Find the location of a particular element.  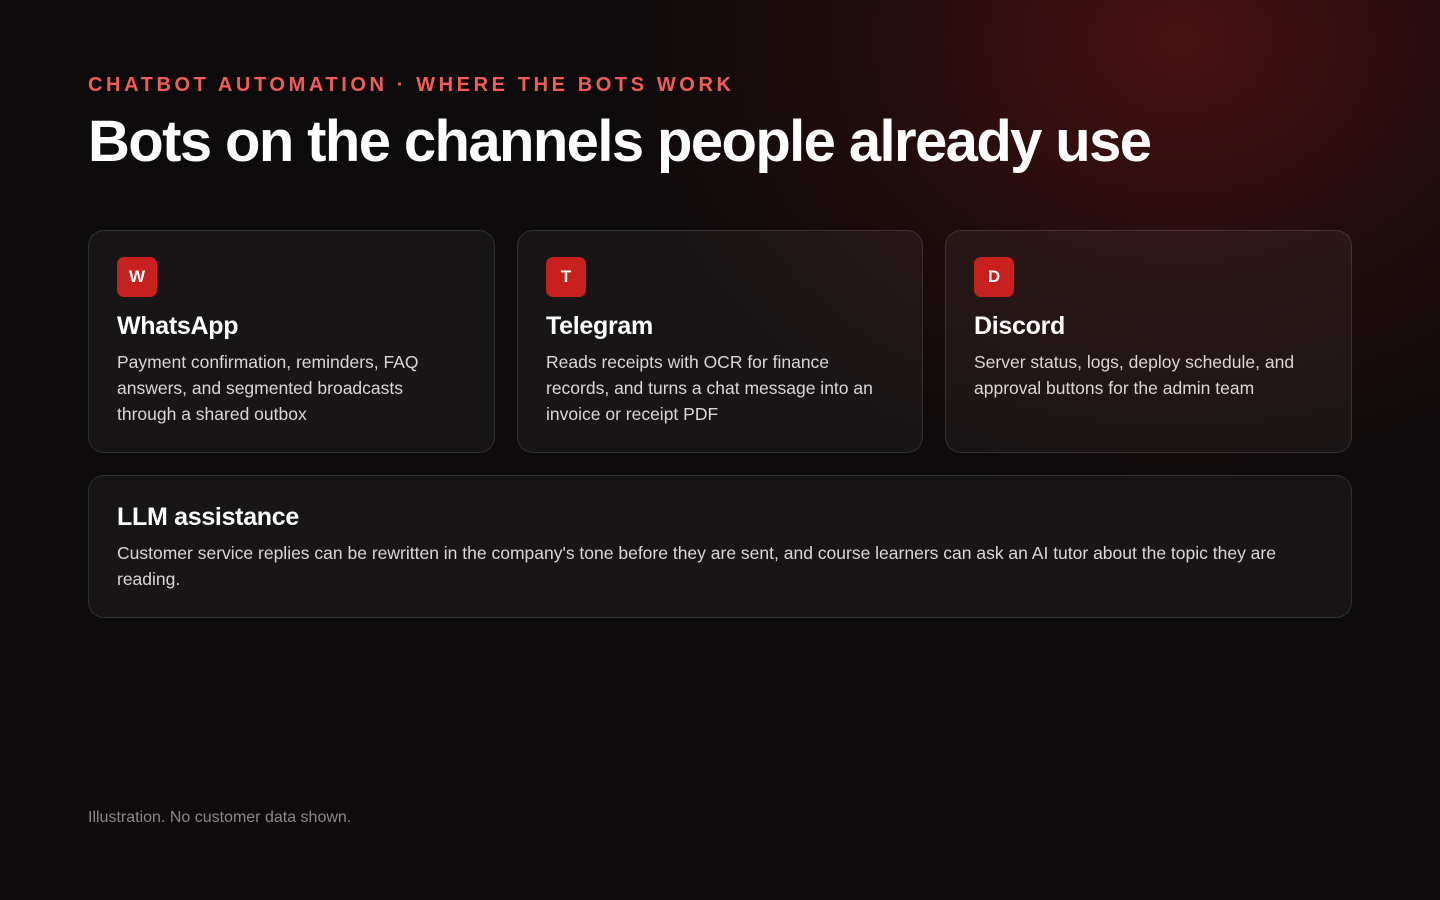

channel-title: Discord is located at coordinates (1019, 326).